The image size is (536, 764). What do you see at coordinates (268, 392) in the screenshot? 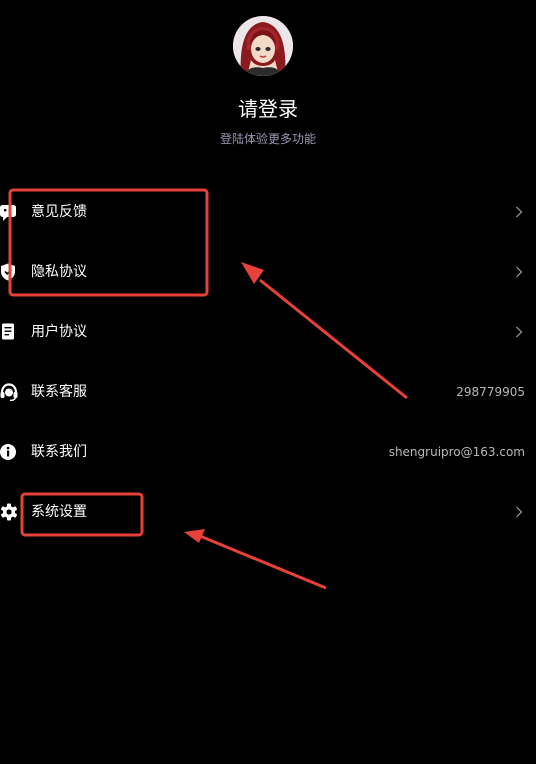
I see `menu-item-customer-service: 联系客服 298779905` at bounding box center [268, 392].